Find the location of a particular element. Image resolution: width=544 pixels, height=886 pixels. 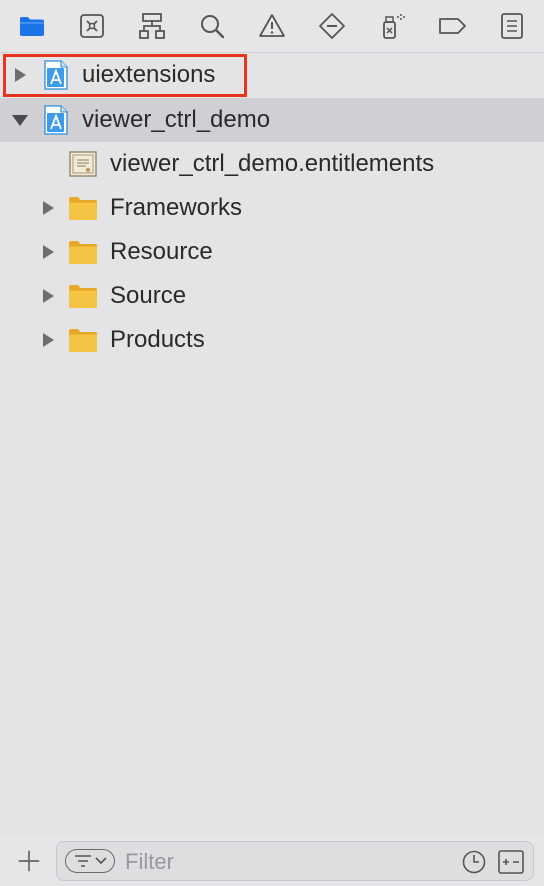

filter-options-button is located at coordinates (90, 861).